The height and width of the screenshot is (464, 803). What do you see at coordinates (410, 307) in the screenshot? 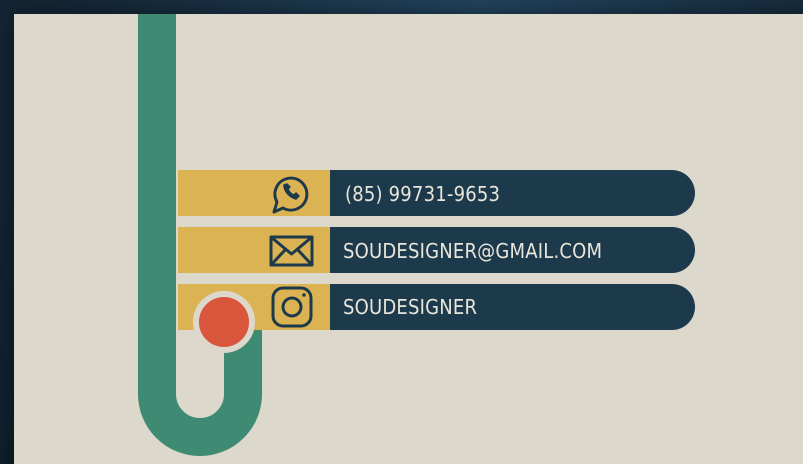
I see `instagram-handle: SOUDESIGNER` at bounding box center [410, 307].